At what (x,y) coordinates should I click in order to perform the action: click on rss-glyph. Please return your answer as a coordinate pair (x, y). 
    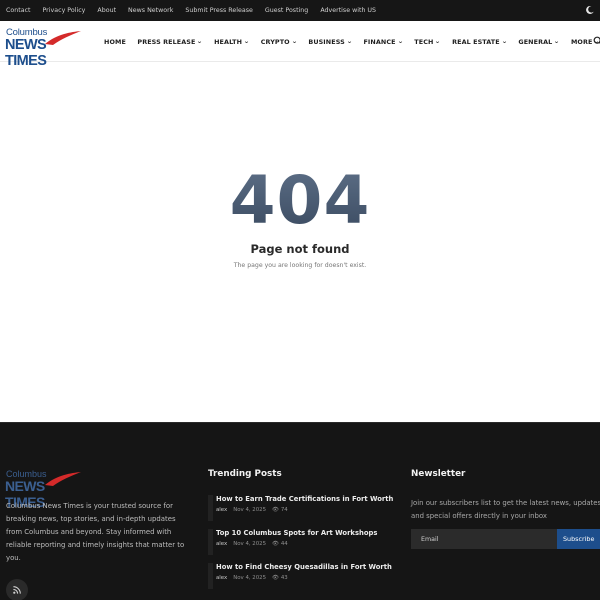
    Looking at the image, I should click on (17, 590).